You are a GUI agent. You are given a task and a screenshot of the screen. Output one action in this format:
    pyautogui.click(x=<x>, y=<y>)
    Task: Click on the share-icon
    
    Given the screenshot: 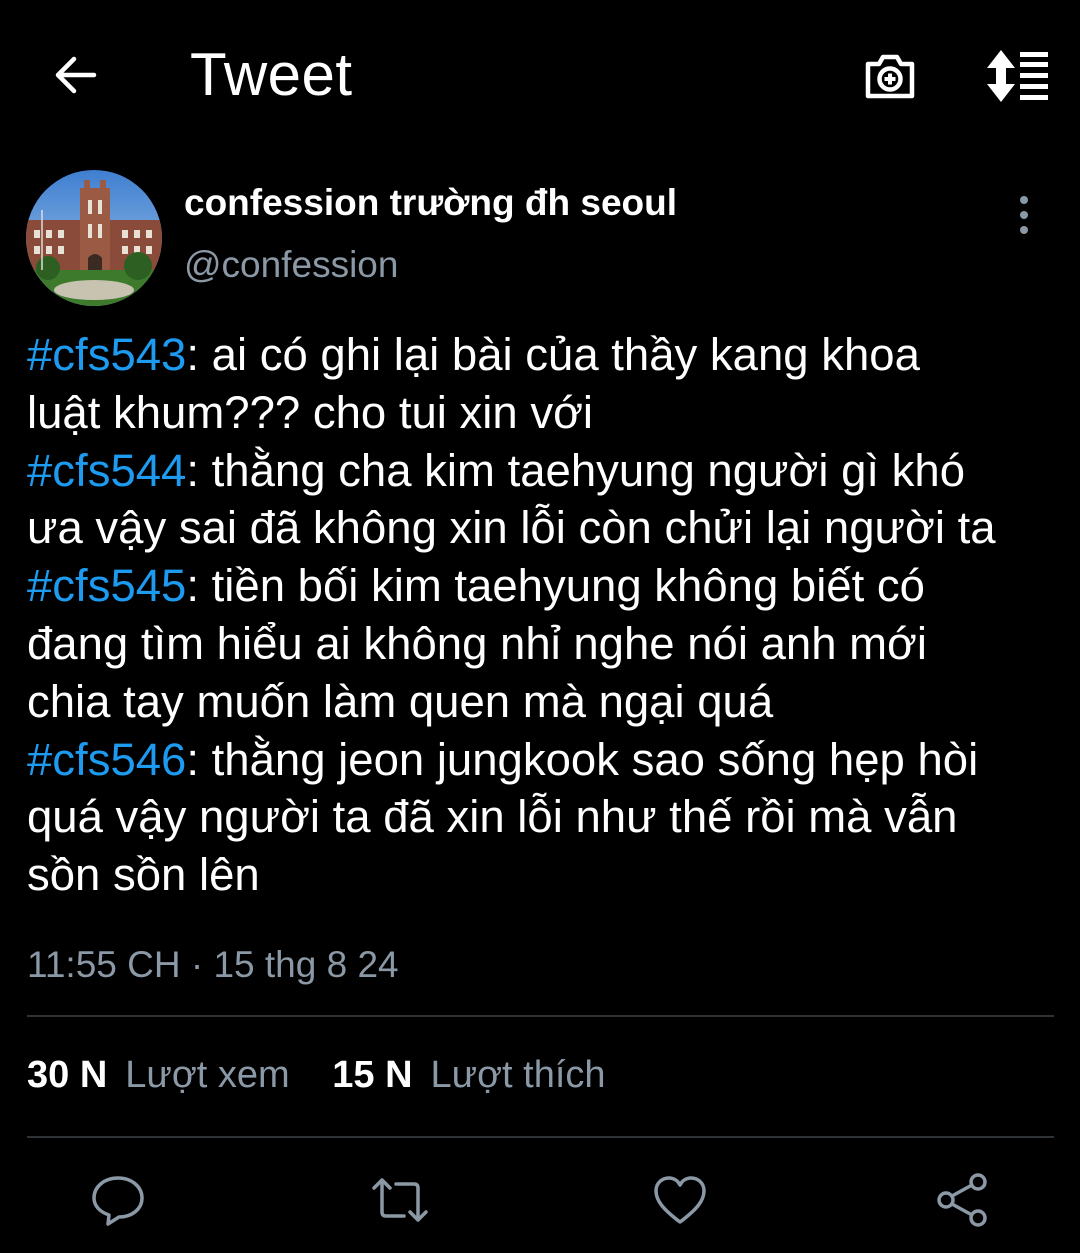 What is the action you would take?
    pyautogui.click(x=962, y=1200)
    